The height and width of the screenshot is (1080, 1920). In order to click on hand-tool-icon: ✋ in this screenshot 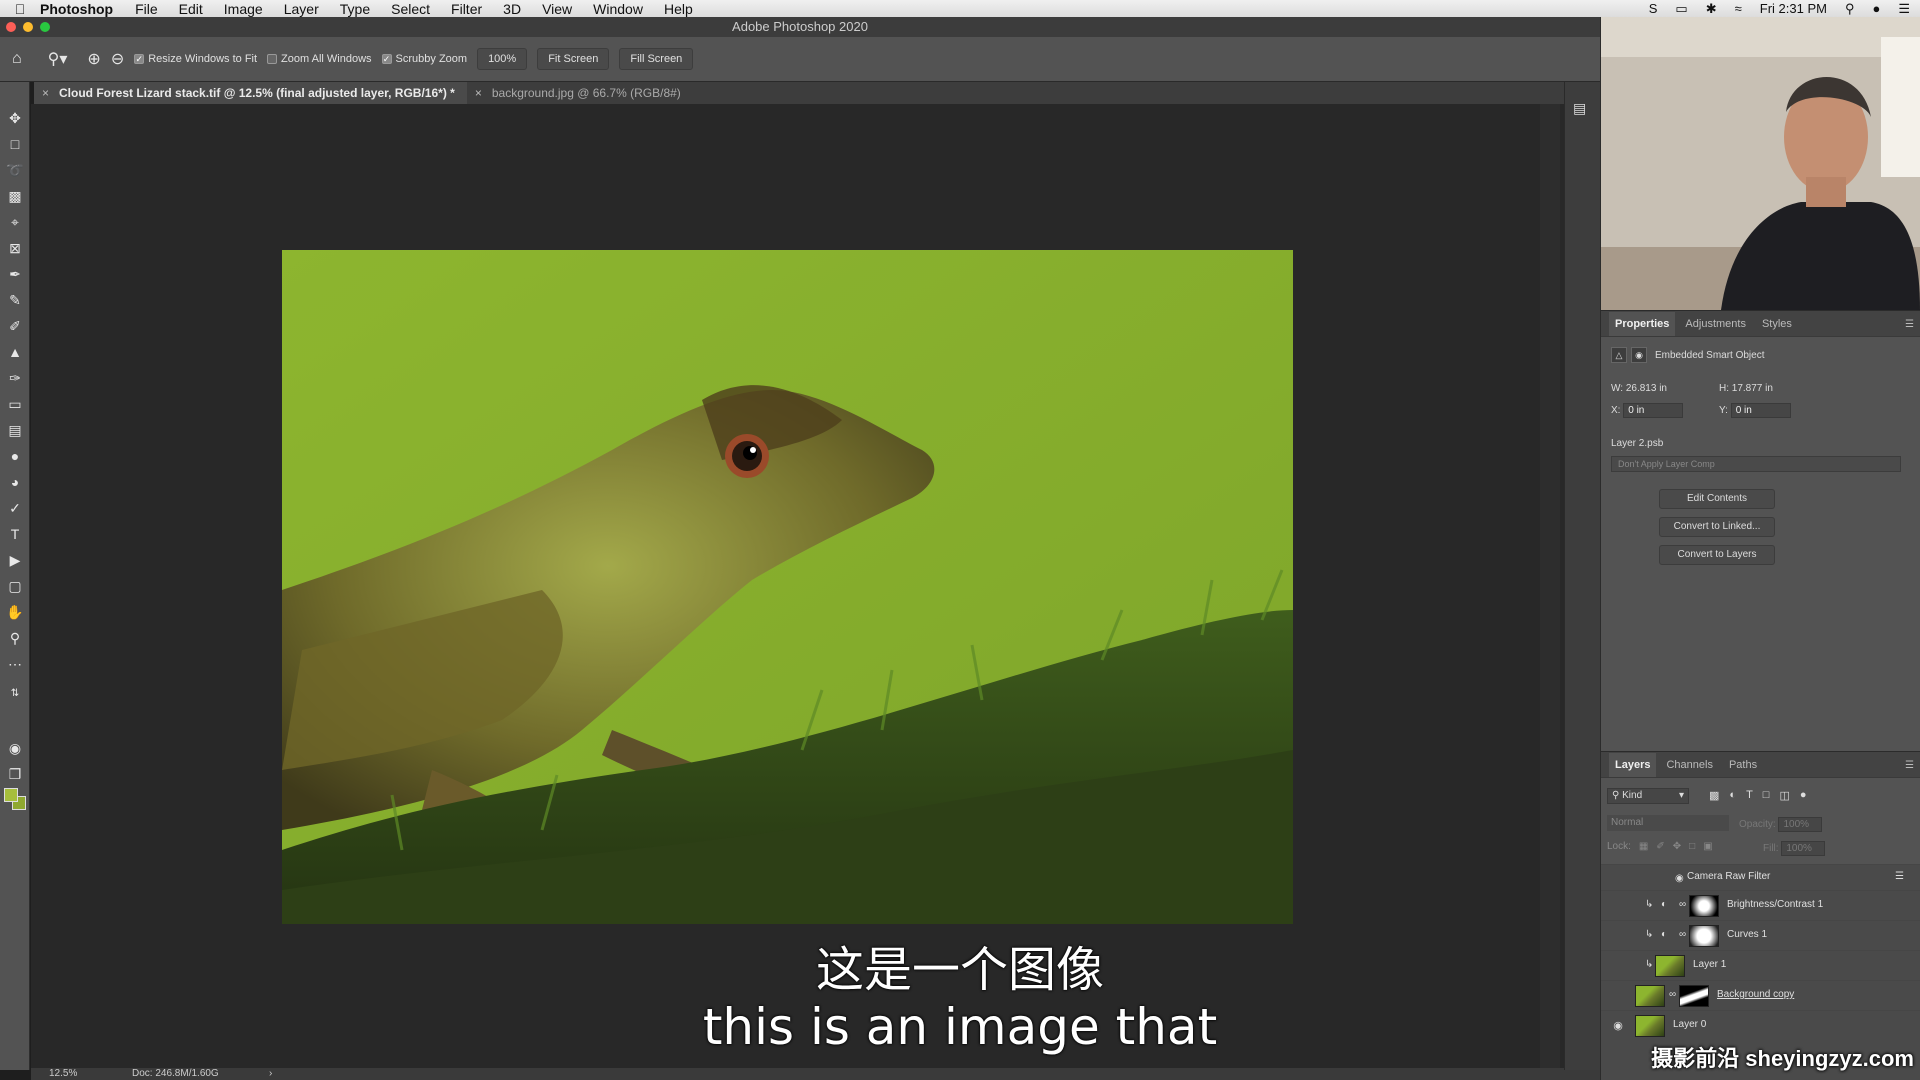, I will do `click(15, 612)`.